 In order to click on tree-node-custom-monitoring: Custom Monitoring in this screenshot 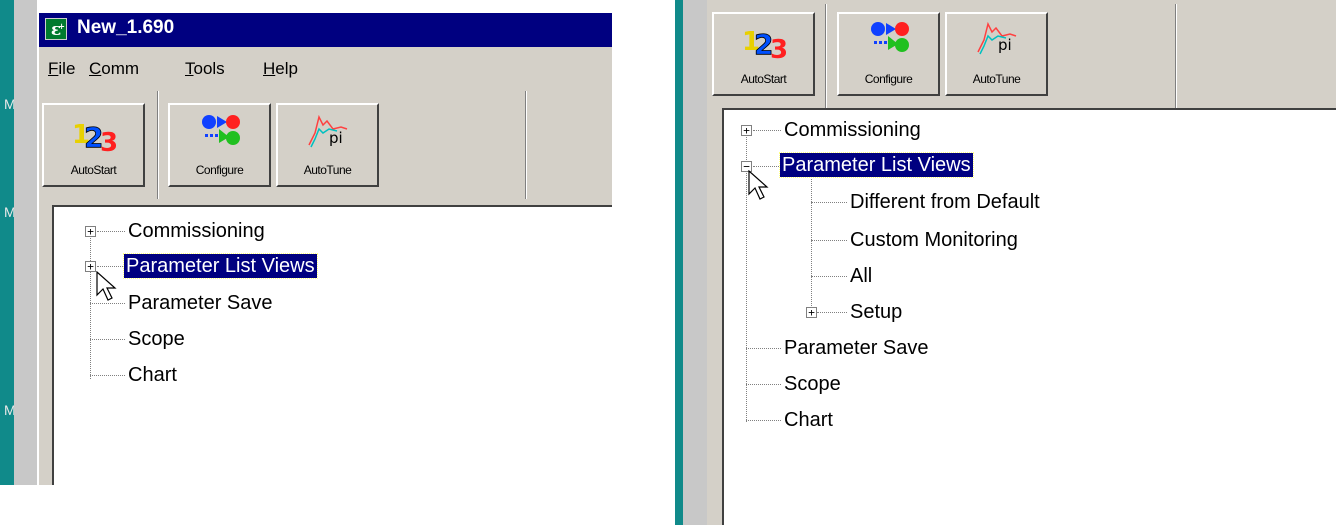, I will do `click(934, 240)`.